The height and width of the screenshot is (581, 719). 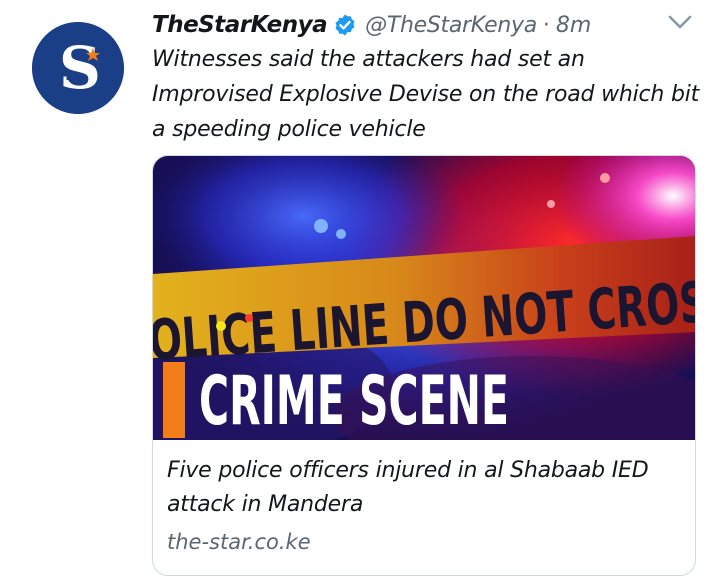 I want to click on svg-text: S, so click(x=80, y=68).